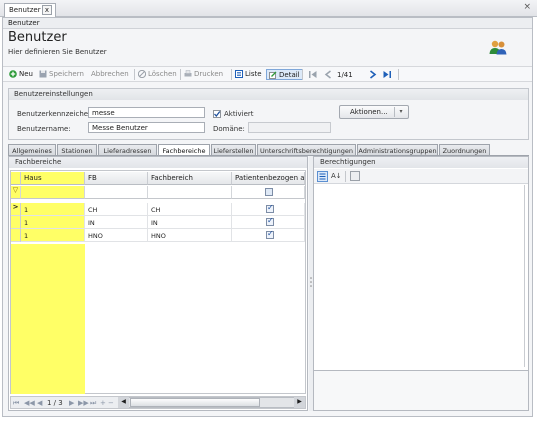 The height and width of the screenshot is (422, 537). What do you see at coordinates (203, 74) in the screenshot?
I see `print-button: Drucken` at bounding box center [203, 74].